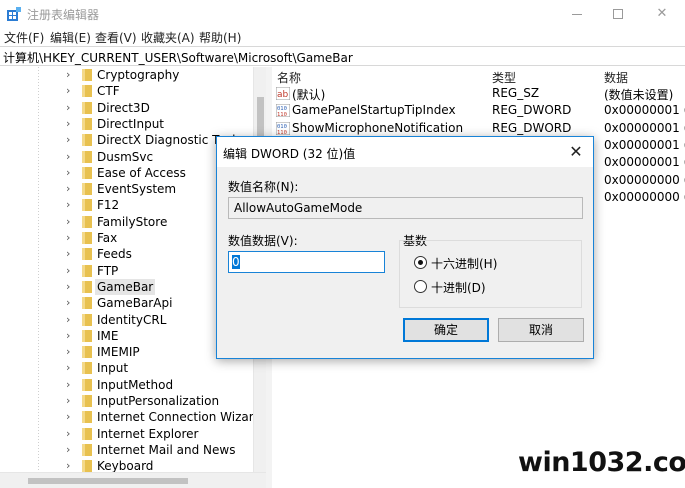 This screenshot has height=488, width=685. Describe the element at coordinates (420, 262) in the screenshot. I see `radio-hexadecimal` at that location.